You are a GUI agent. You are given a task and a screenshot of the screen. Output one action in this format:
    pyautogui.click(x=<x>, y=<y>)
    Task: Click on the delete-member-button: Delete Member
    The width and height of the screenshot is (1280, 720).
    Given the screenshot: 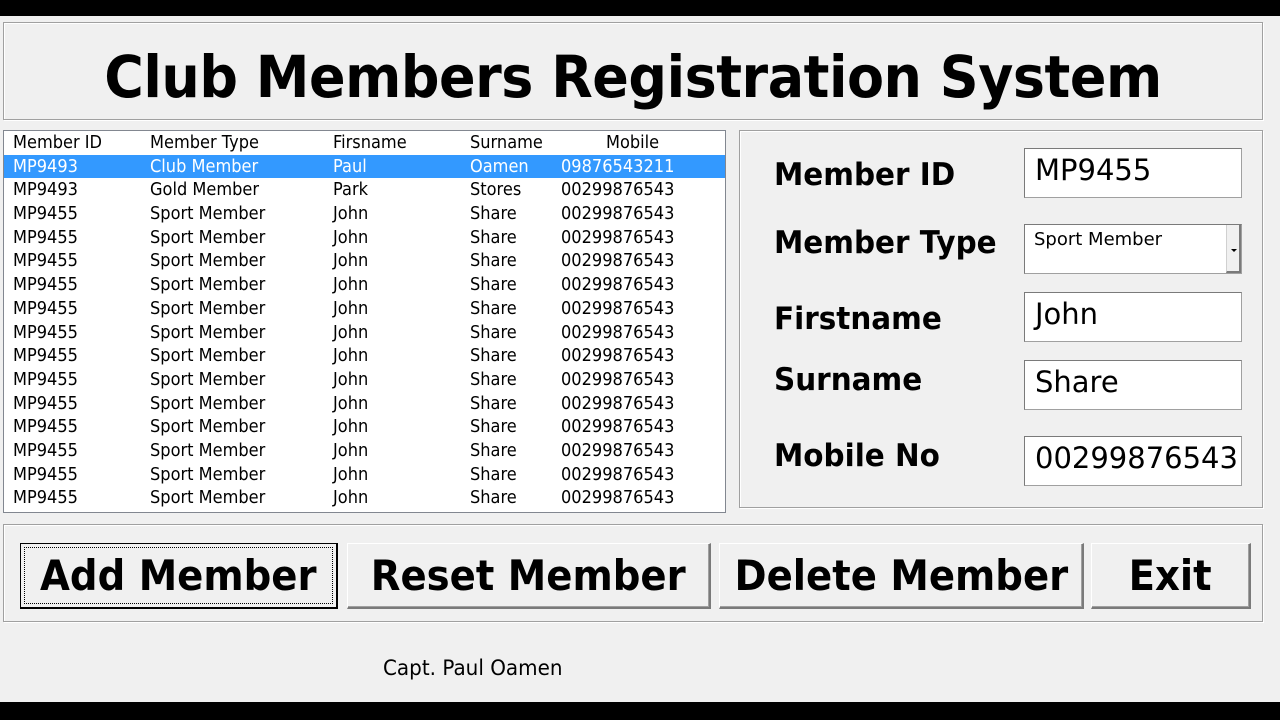 What is the action you would take?
    pyautogui.click(x=901, y=576)
    